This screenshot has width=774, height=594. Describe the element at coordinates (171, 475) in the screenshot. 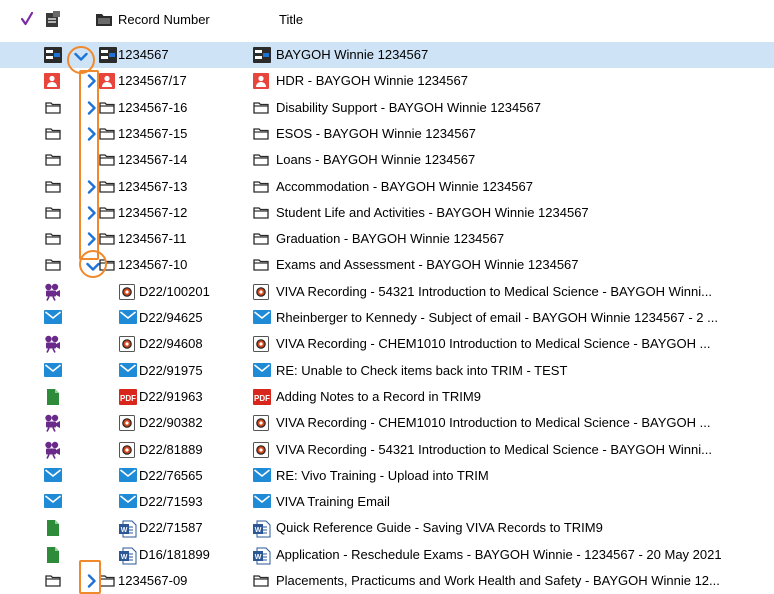

I see `record-number: D22/76565` at that location.